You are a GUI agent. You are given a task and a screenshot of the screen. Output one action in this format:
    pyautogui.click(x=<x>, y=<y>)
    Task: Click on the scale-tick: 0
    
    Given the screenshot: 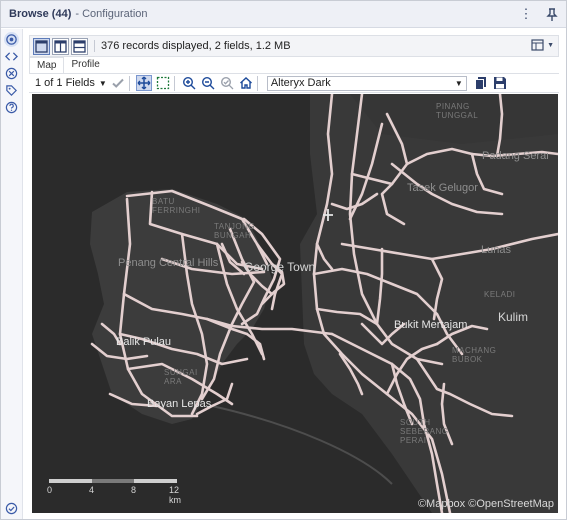 What is the action you would take?
    pyautogui.click(x=50, y=490)
    